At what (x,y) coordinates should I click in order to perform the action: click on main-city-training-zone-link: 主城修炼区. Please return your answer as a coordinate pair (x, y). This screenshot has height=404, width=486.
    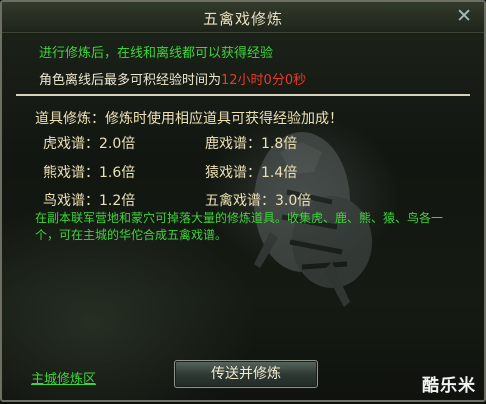
    Looking at the image, I should click on (63, 377).